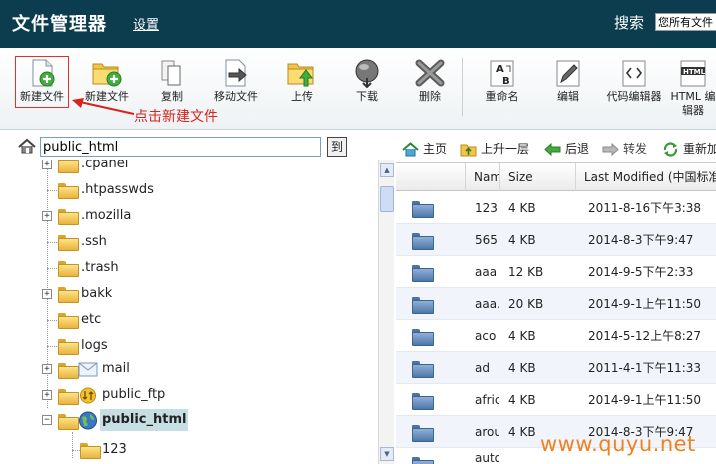 The width and height of the screenshot is (716, 464). What do you see at coordinates (430, 81) in the screenshot?
I see `delete-button: 删除` at bounding box center [430, 81].